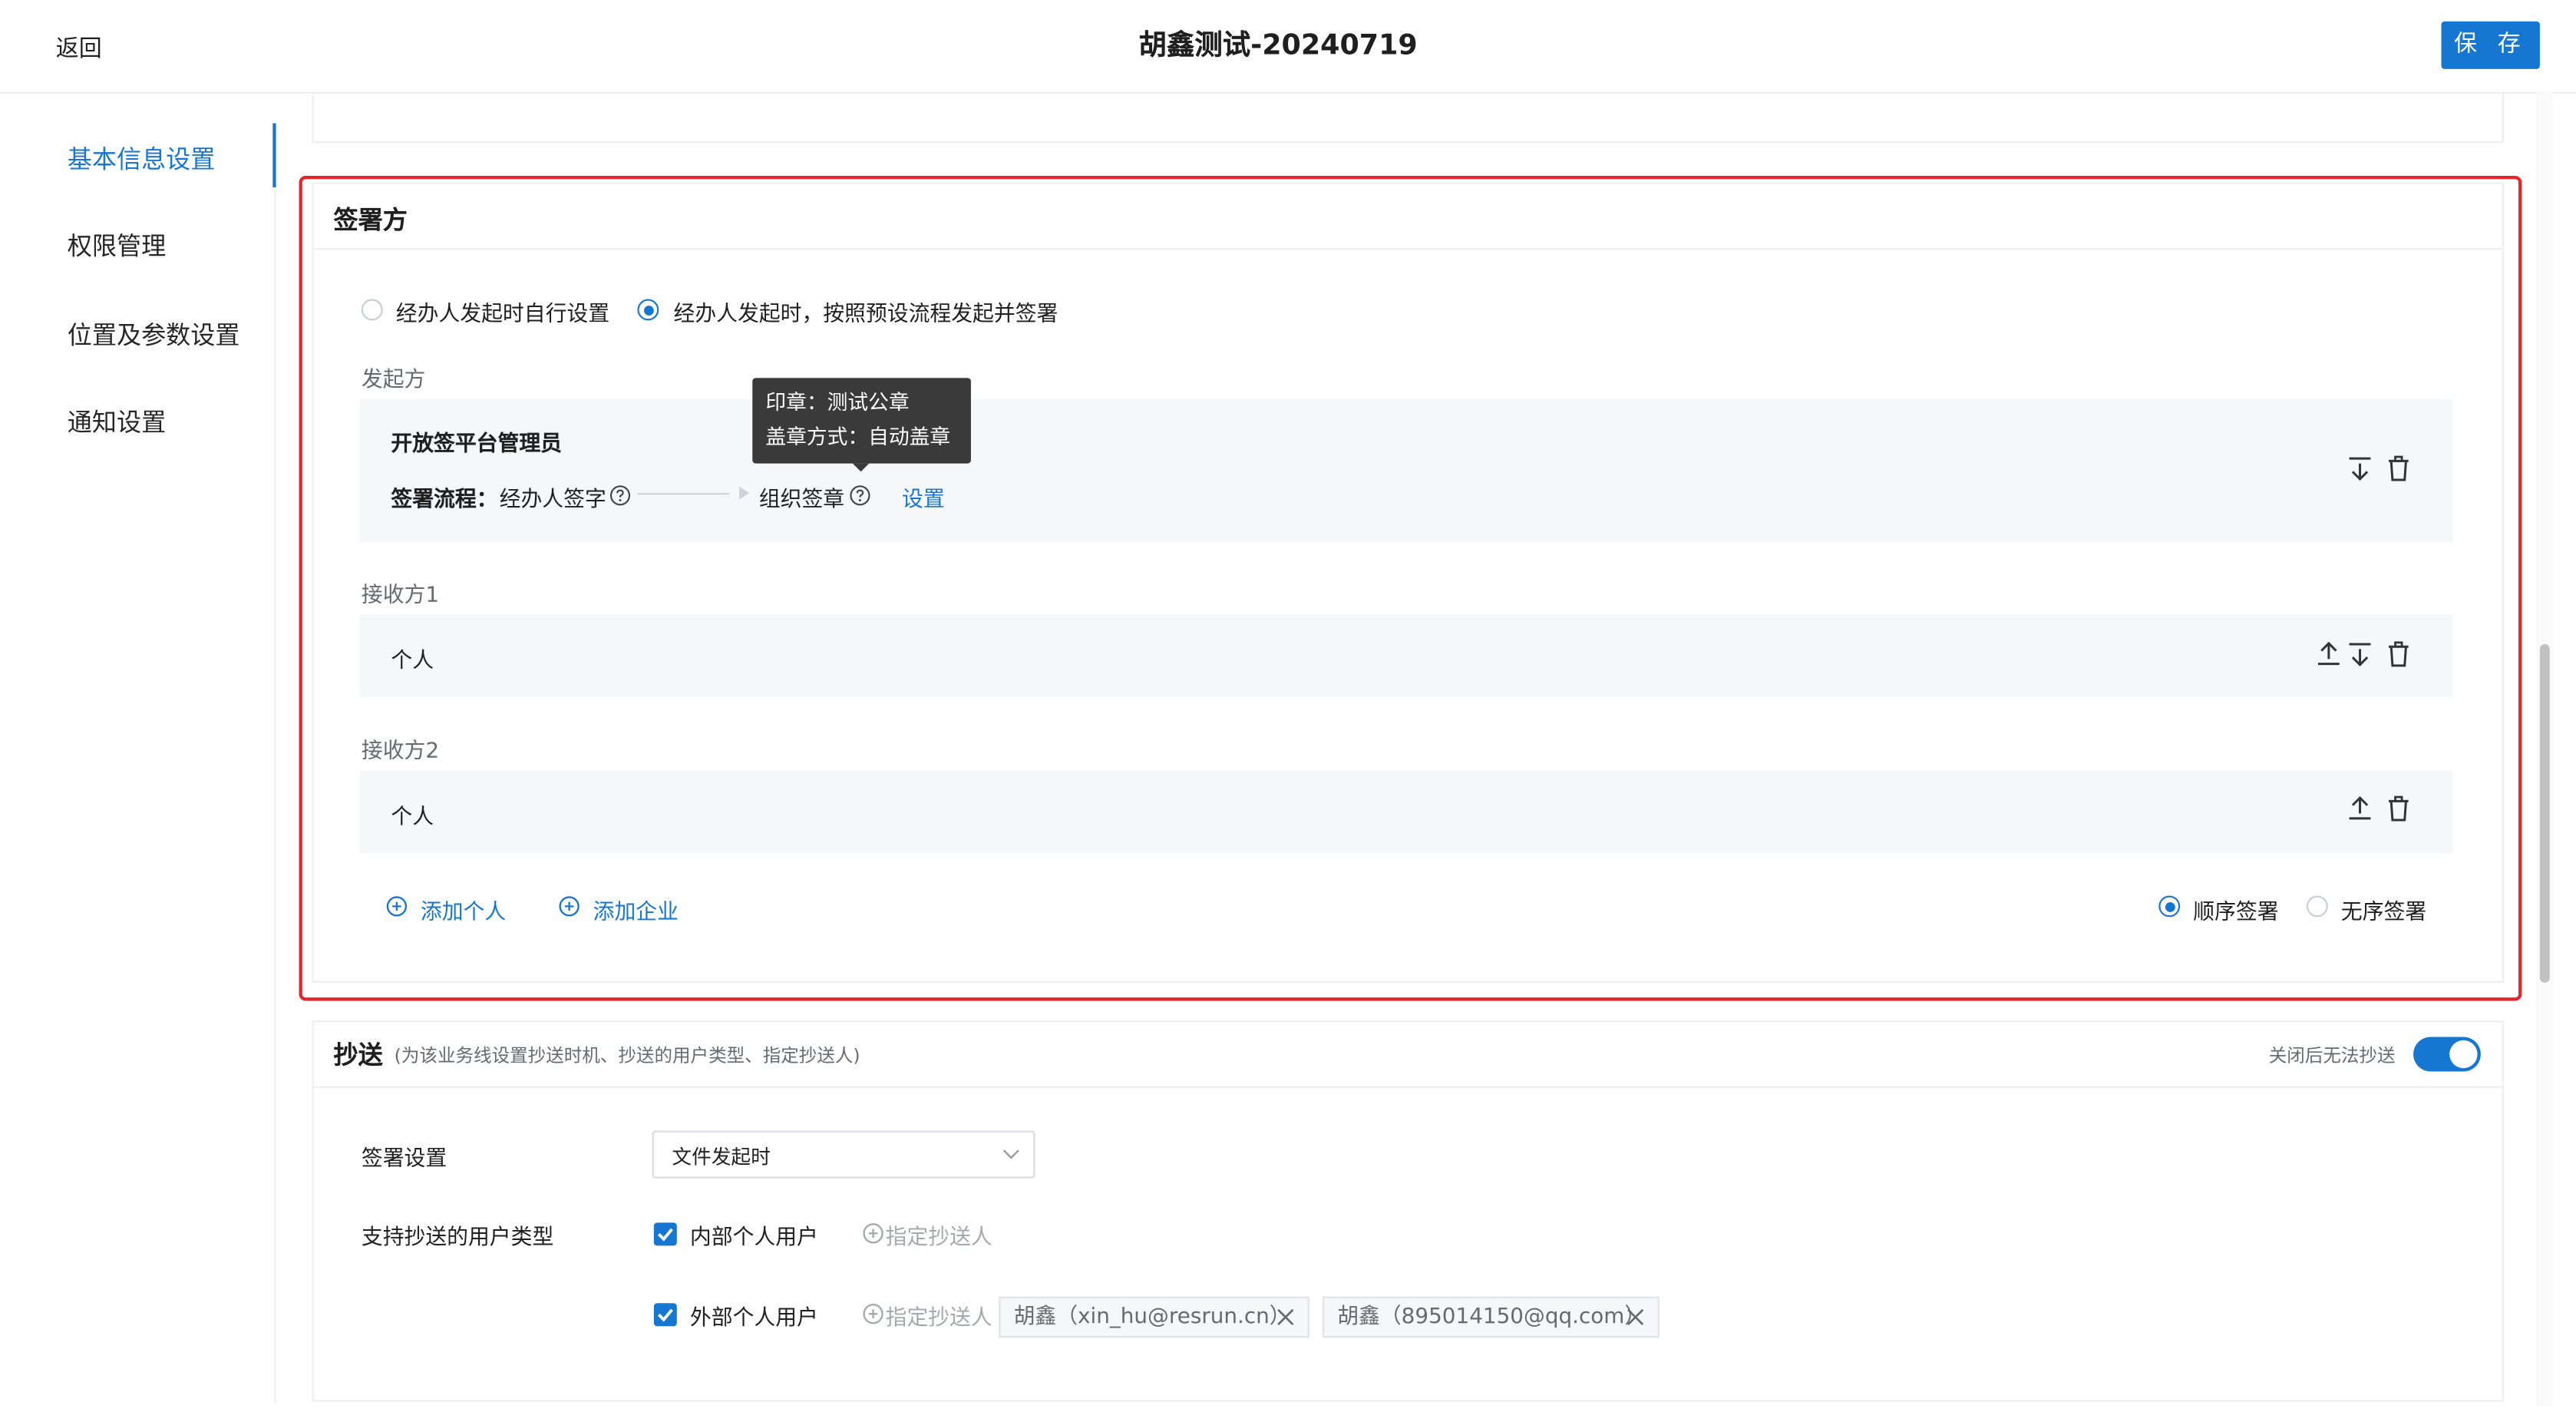 This screenshot has height=1422, width=2576. Describe the element at coordinates (358, 1055) in the screenshot. I see `cc-title: 抄送` at that location.